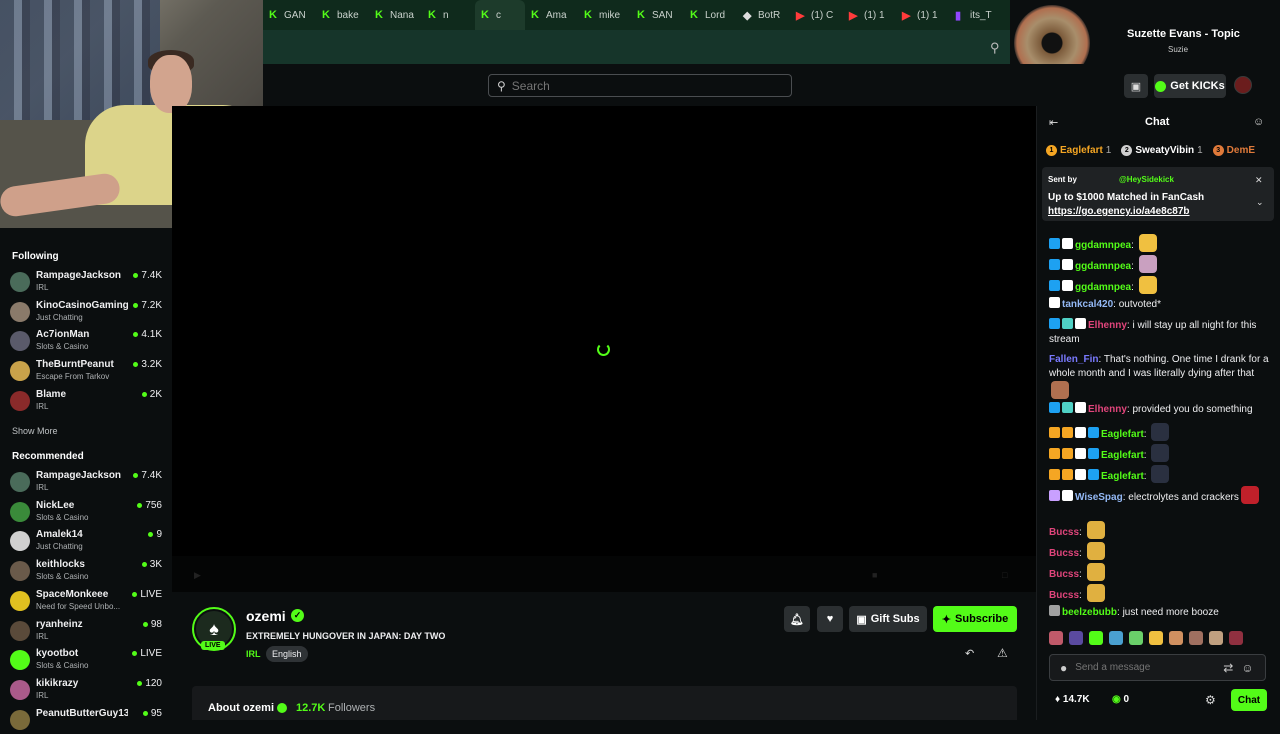 This screenshot has height=734, width=1280. Describe the element at coordinates (551, 15) in the screenshot. I see `browser-tab: K Ama` at that location.